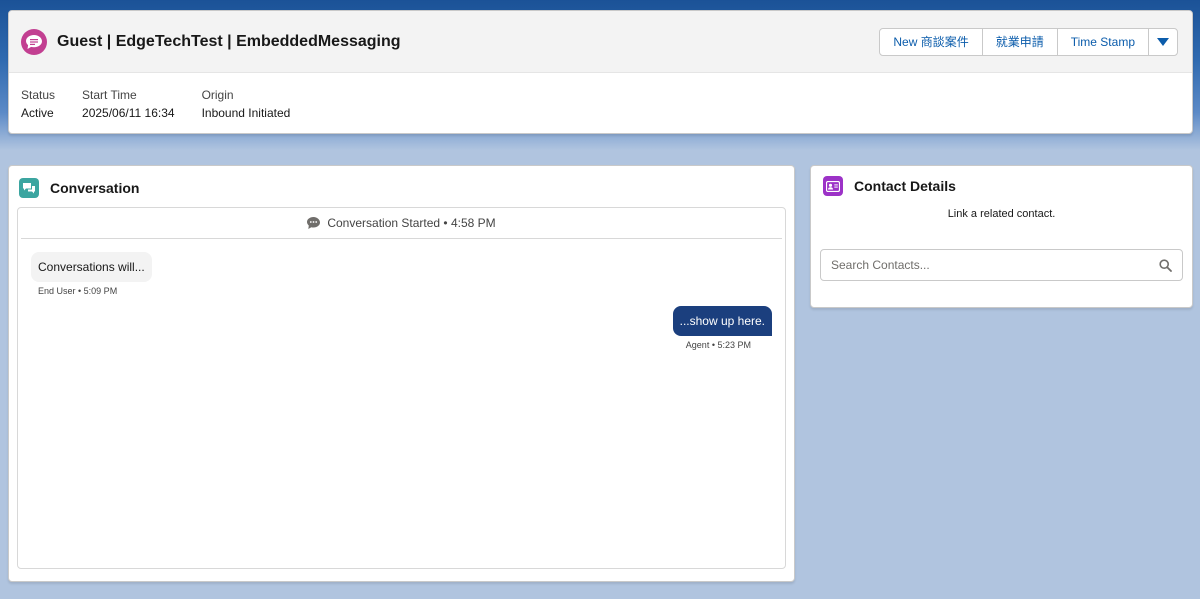 Image resolution: width=1200 pixels, height=599 pixels. Describe the element at coordinates (931, 41) in the screenshot. I see `new-opportunity-button: New 商談案件` at that location.